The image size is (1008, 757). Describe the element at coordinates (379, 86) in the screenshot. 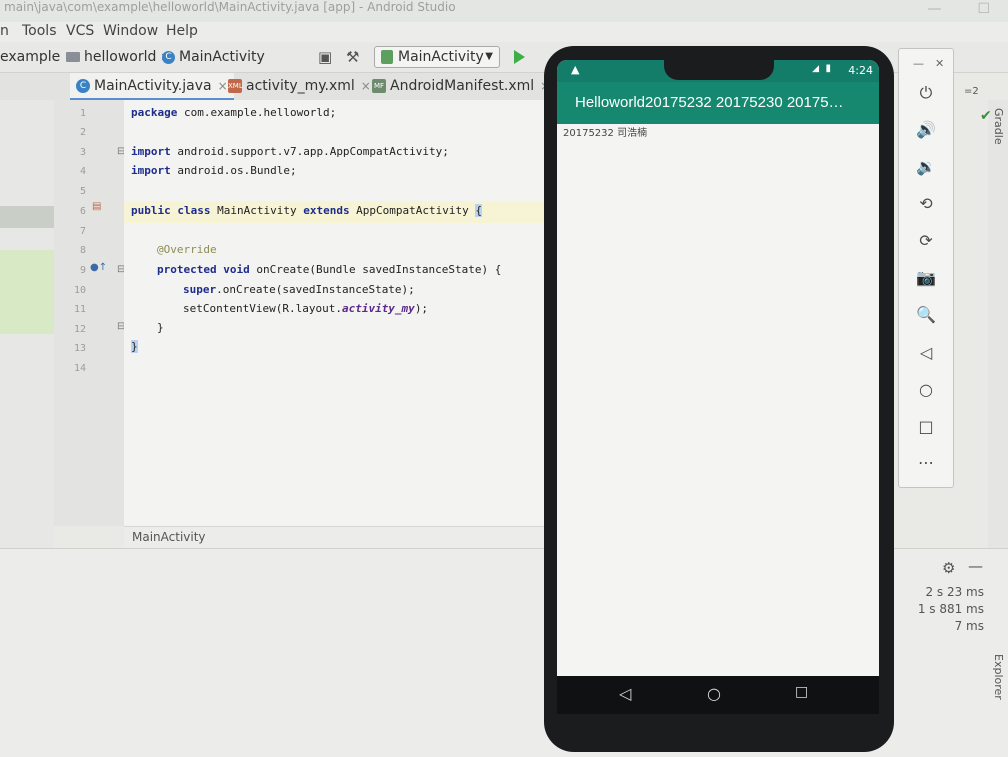

I see `manifest-file-icon: MF` at that location.